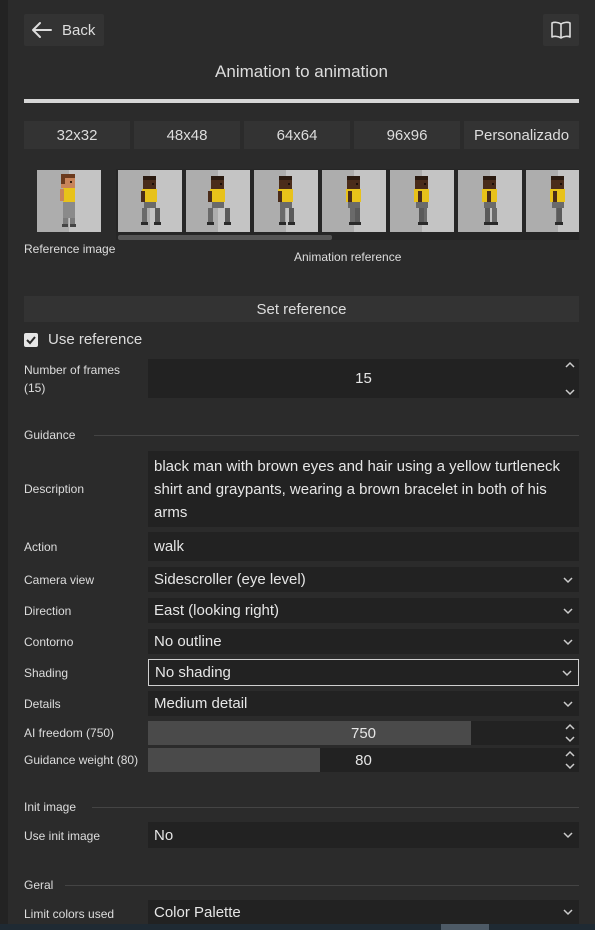 The height and width of the screenshot is (930, 595). I want to click on back-button: Back, so click(64, 30).